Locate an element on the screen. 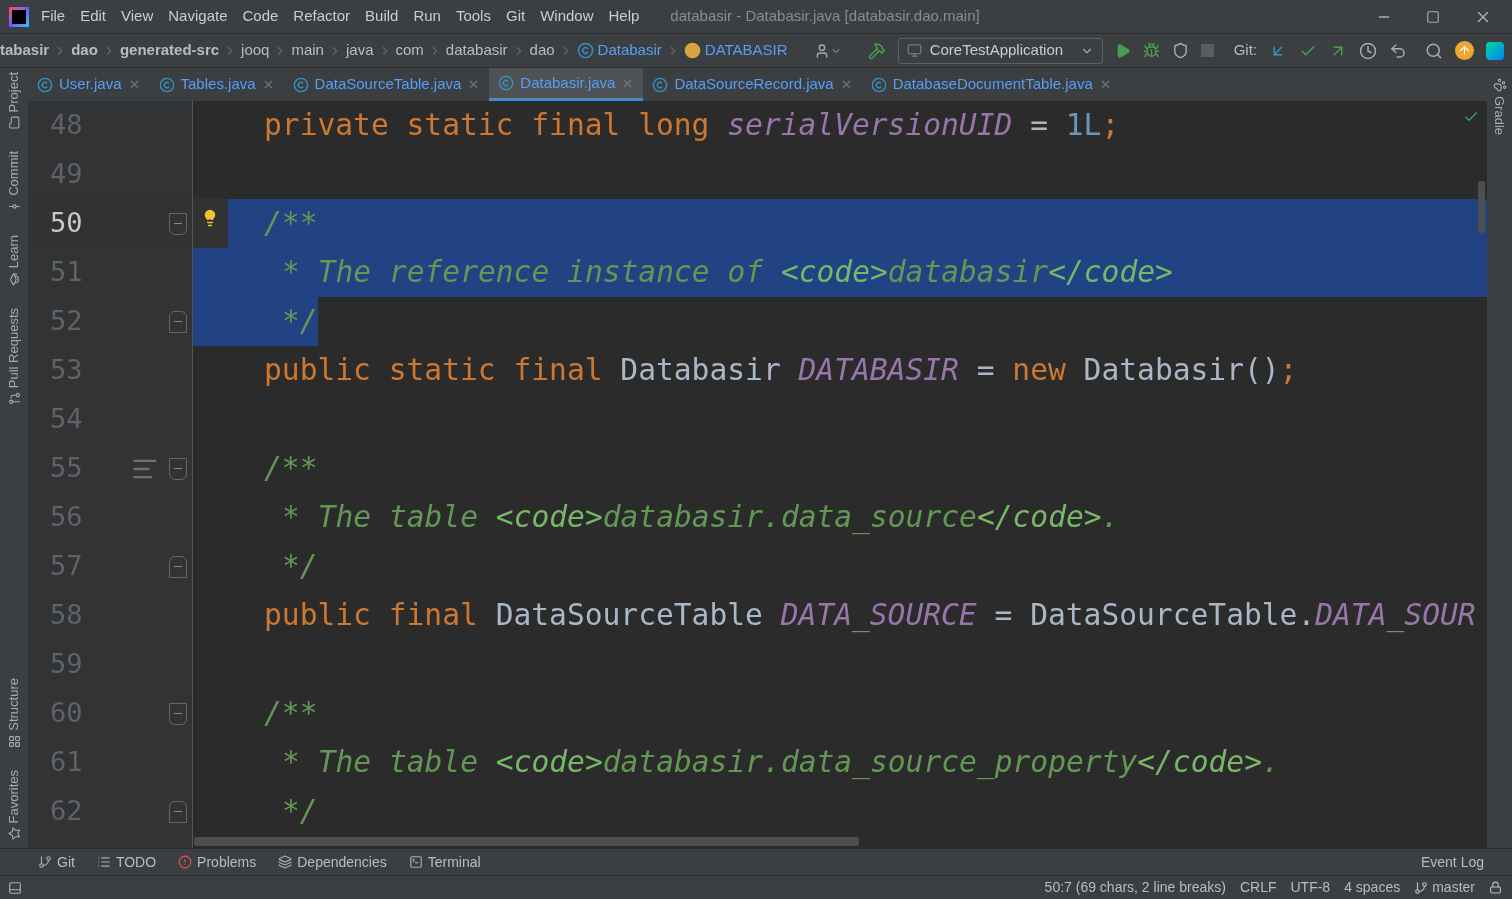  menu-item: Git is located at coordinates (515, 16).